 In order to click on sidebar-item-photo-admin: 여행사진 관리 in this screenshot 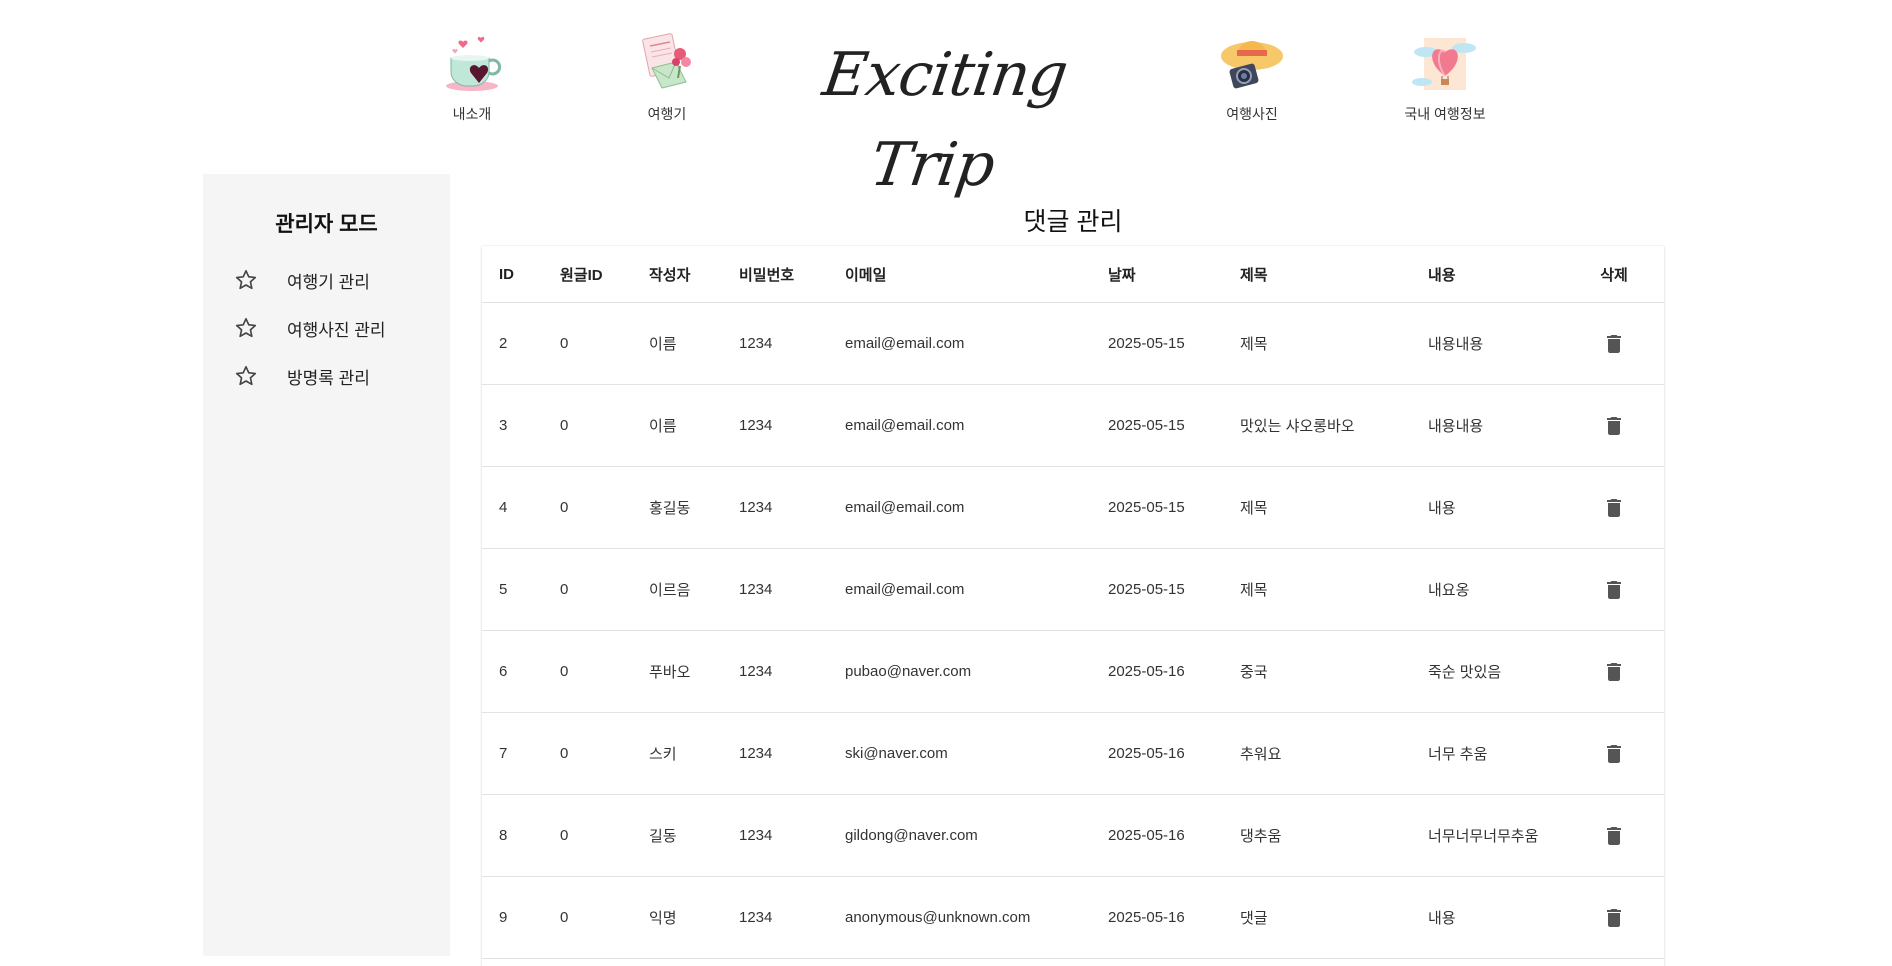, I will do `click(326, 328)`.